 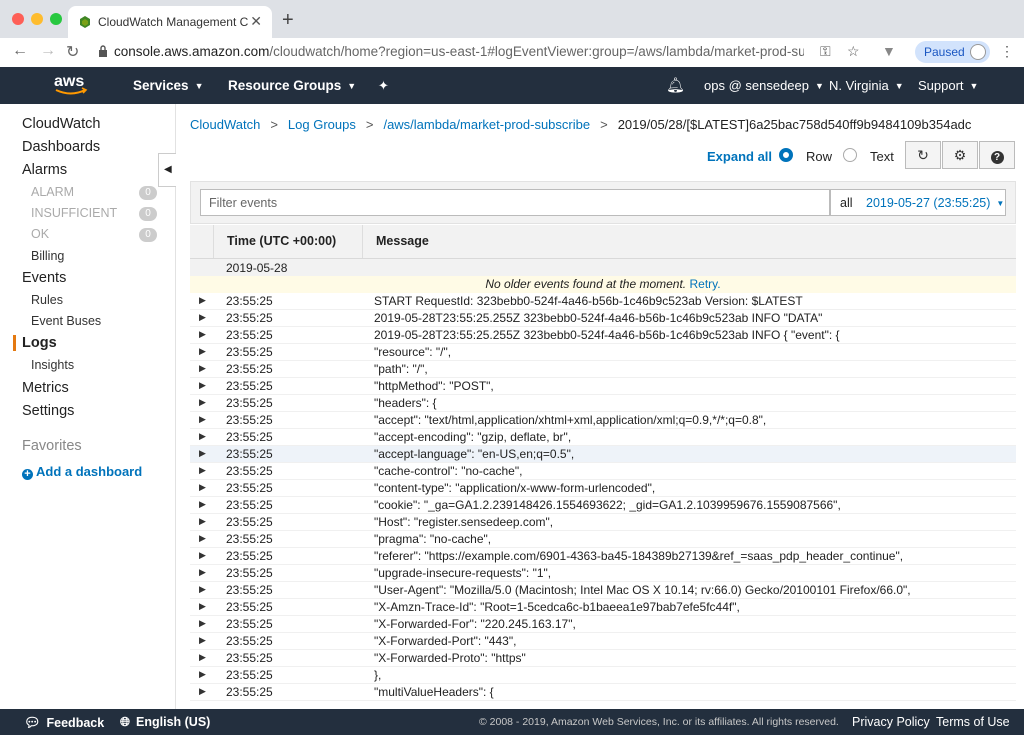 I want to click on region-menu: N. Virginia ▼, so click(x=866, y=85).